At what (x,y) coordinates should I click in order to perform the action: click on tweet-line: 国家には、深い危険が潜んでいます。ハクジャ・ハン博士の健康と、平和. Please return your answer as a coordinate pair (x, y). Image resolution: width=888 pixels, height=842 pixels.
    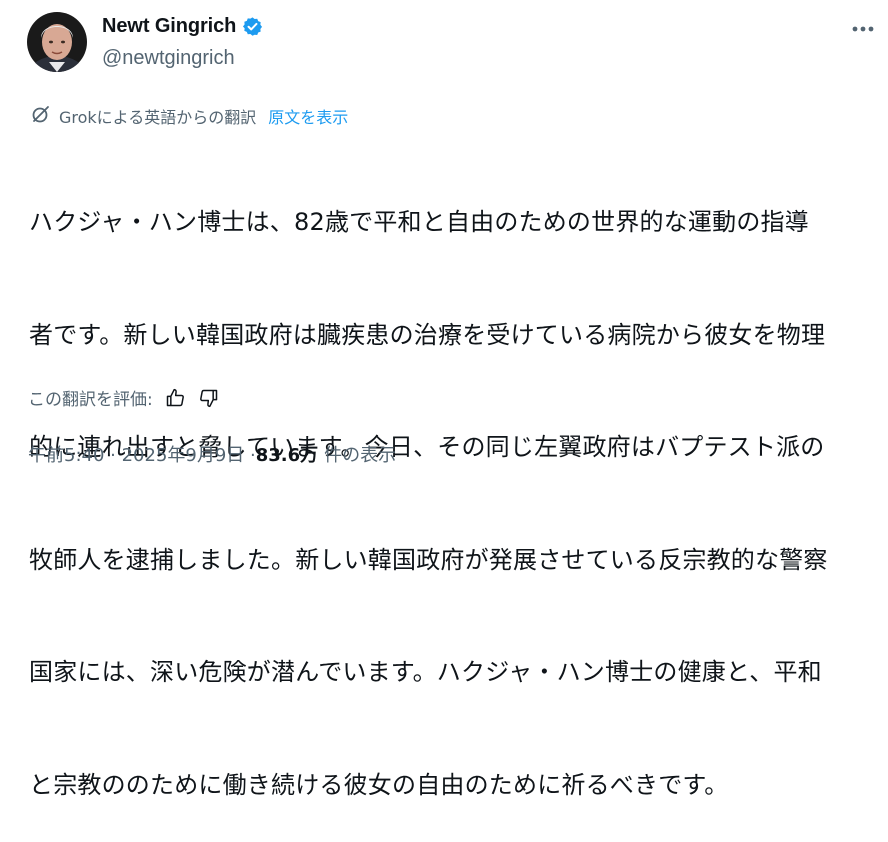
    Looking at the image, I should click on (425, 672).